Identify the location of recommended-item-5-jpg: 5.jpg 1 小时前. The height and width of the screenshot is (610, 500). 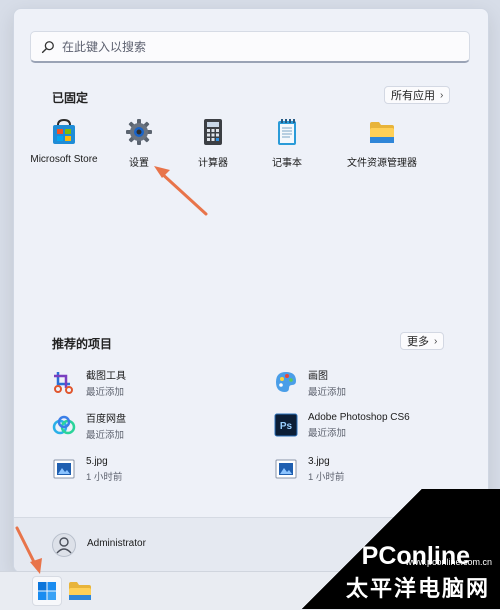
(87, 469).